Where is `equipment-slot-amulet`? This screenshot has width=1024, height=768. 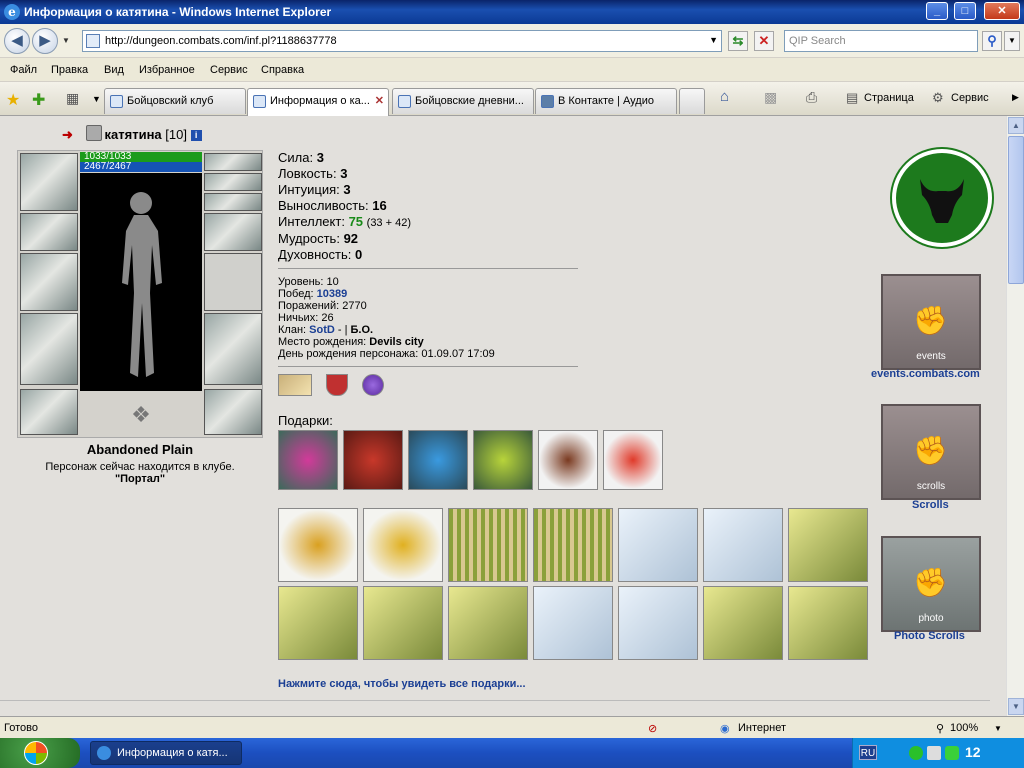 equipment-slot-amulet is located at coordinates (233, 182).